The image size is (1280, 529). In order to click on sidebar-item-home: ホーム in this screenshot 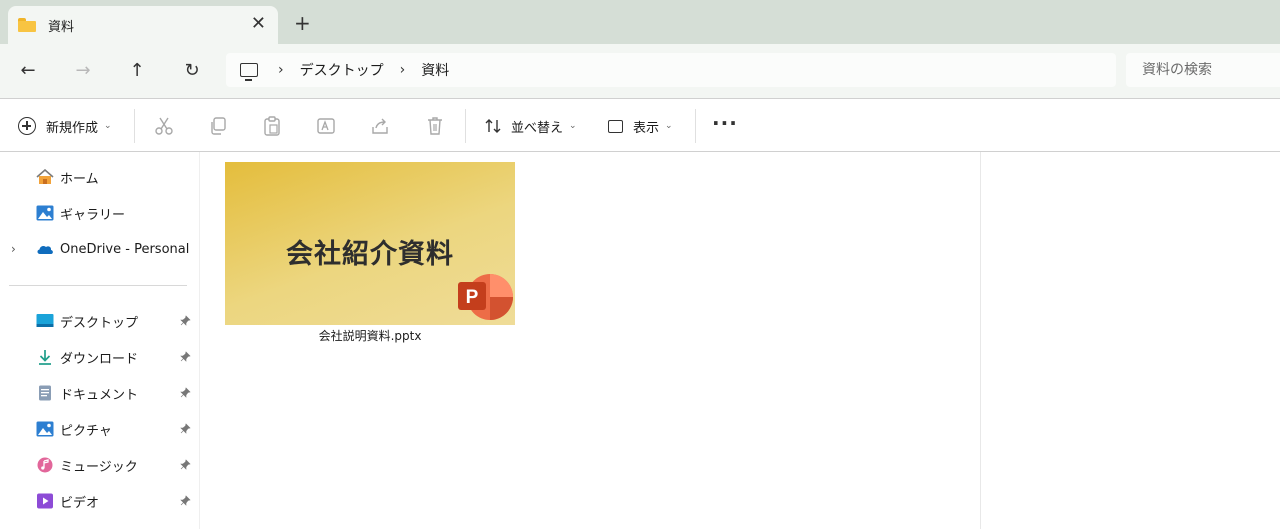, I will do `click(100, 177)`.